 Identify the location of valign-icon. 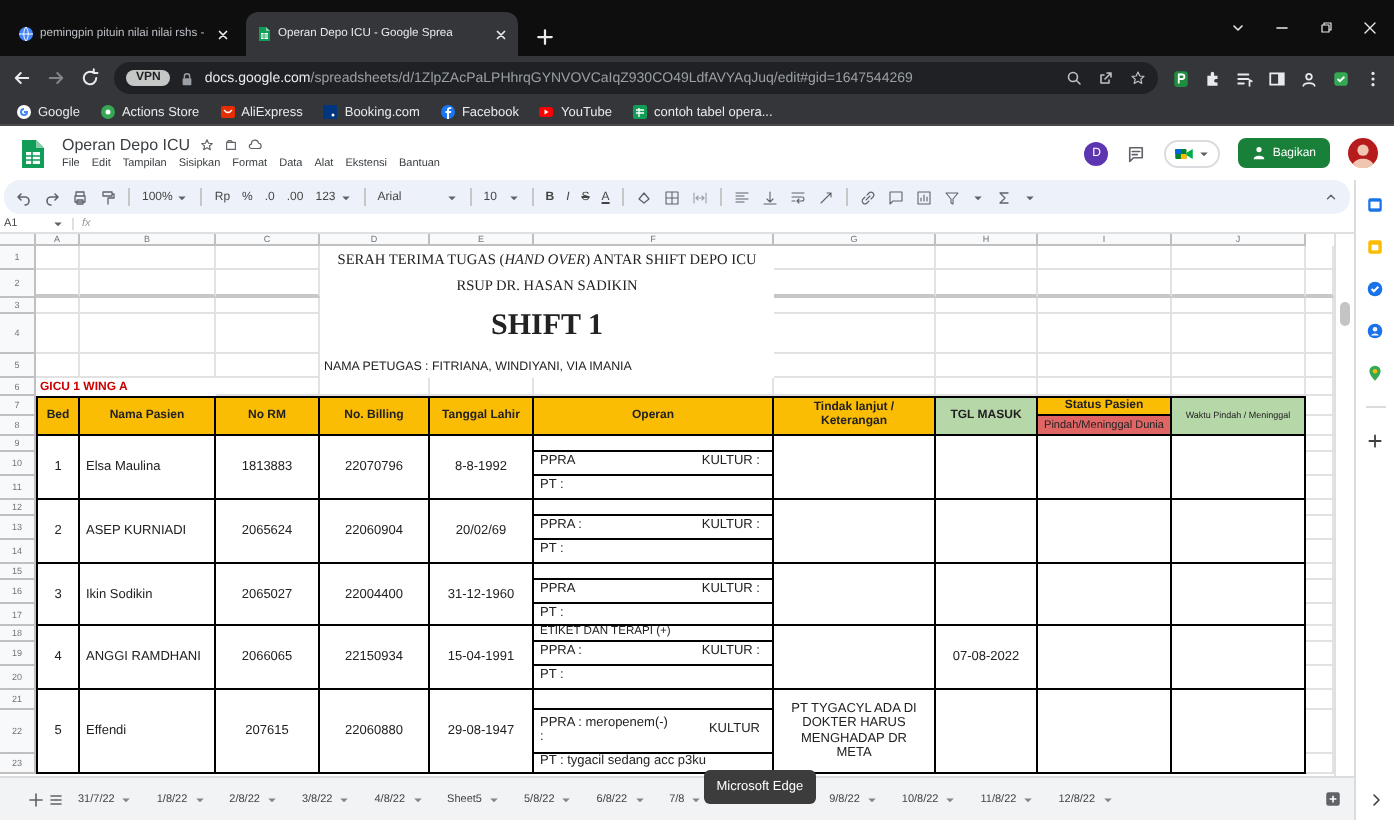
(769, 197).